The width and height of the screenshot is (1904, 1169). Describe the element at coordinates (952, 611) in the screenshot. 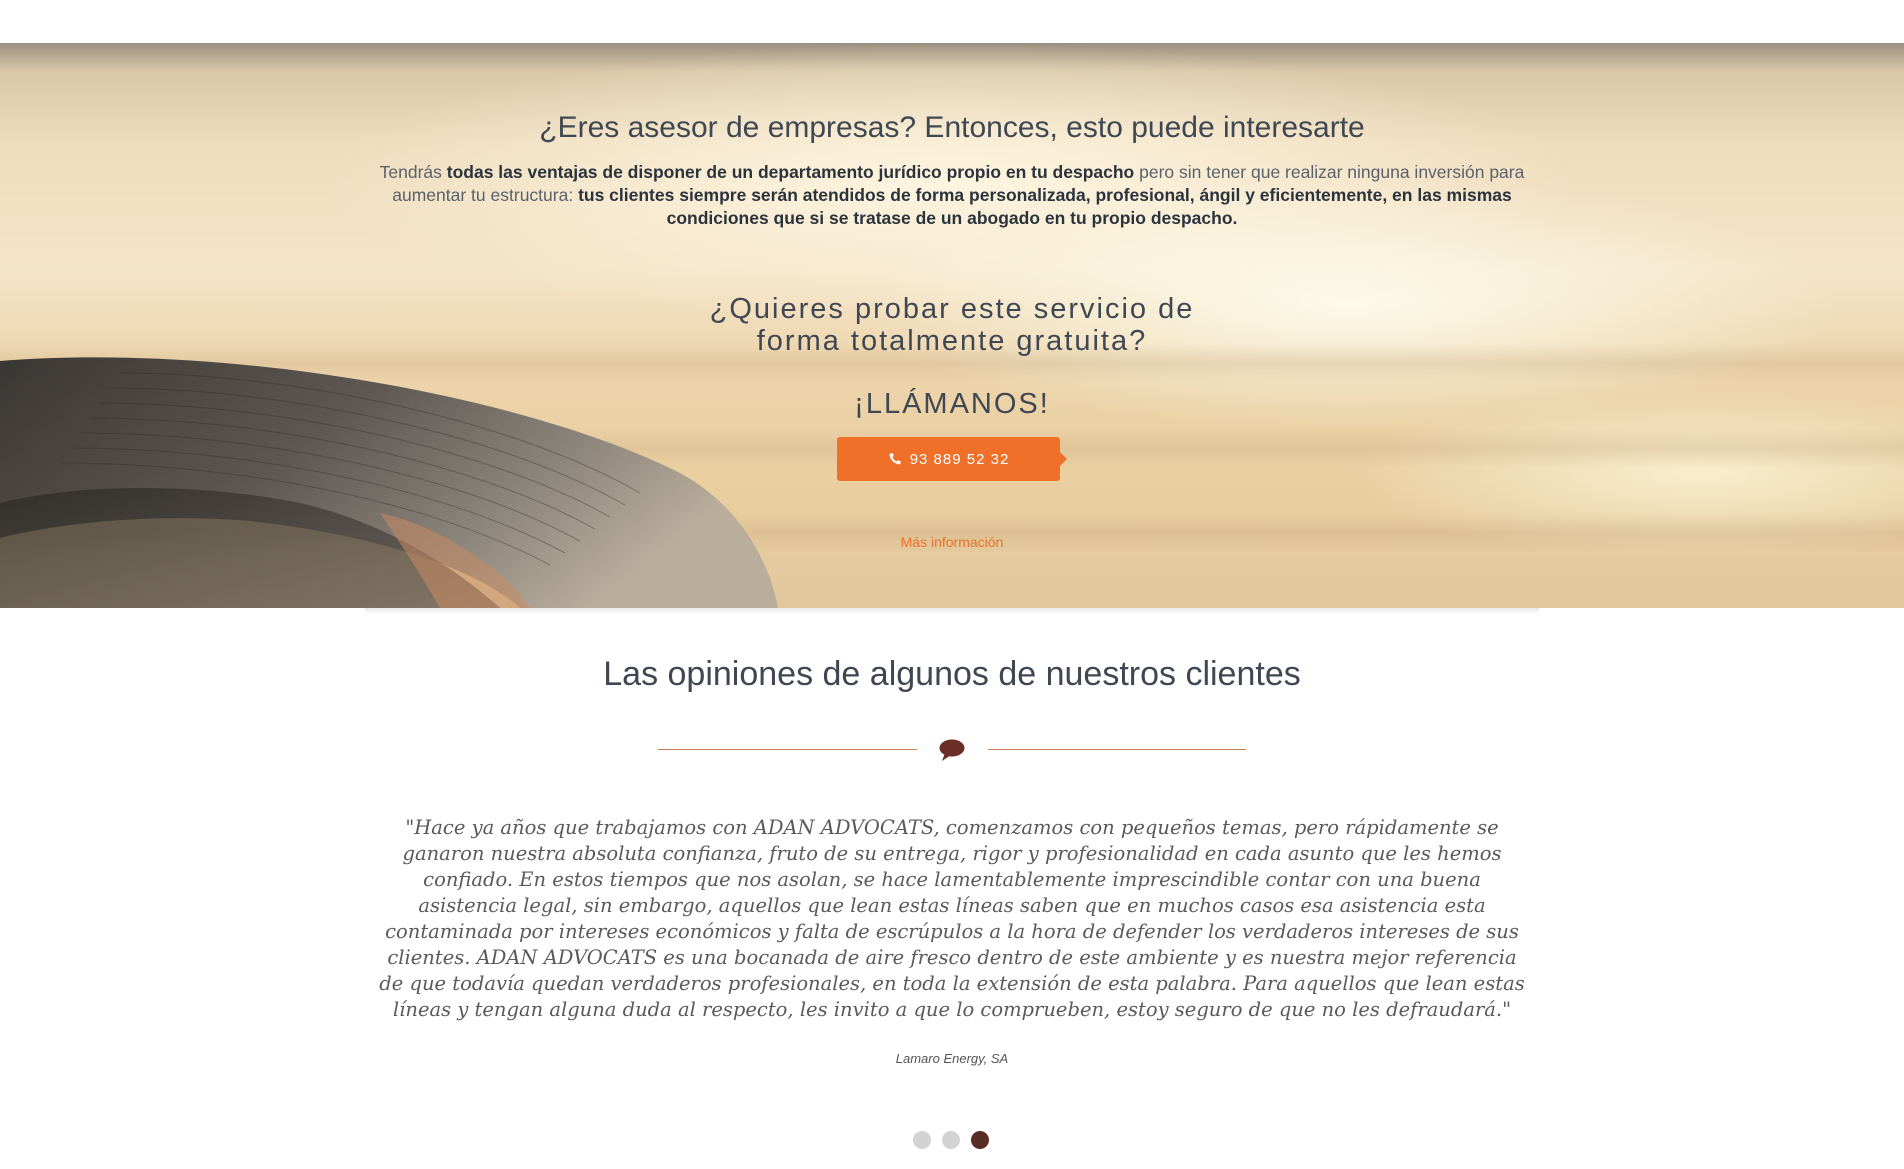

I see `section-separator` at that location.